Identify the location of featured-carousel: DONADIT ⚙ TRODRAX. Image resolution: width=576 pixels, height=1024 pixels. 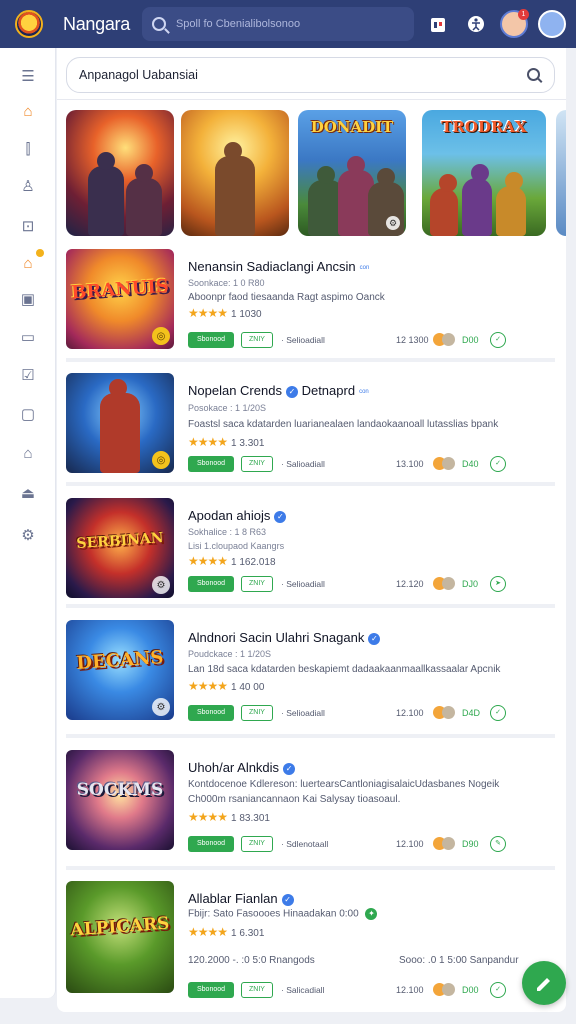
(316, 173).